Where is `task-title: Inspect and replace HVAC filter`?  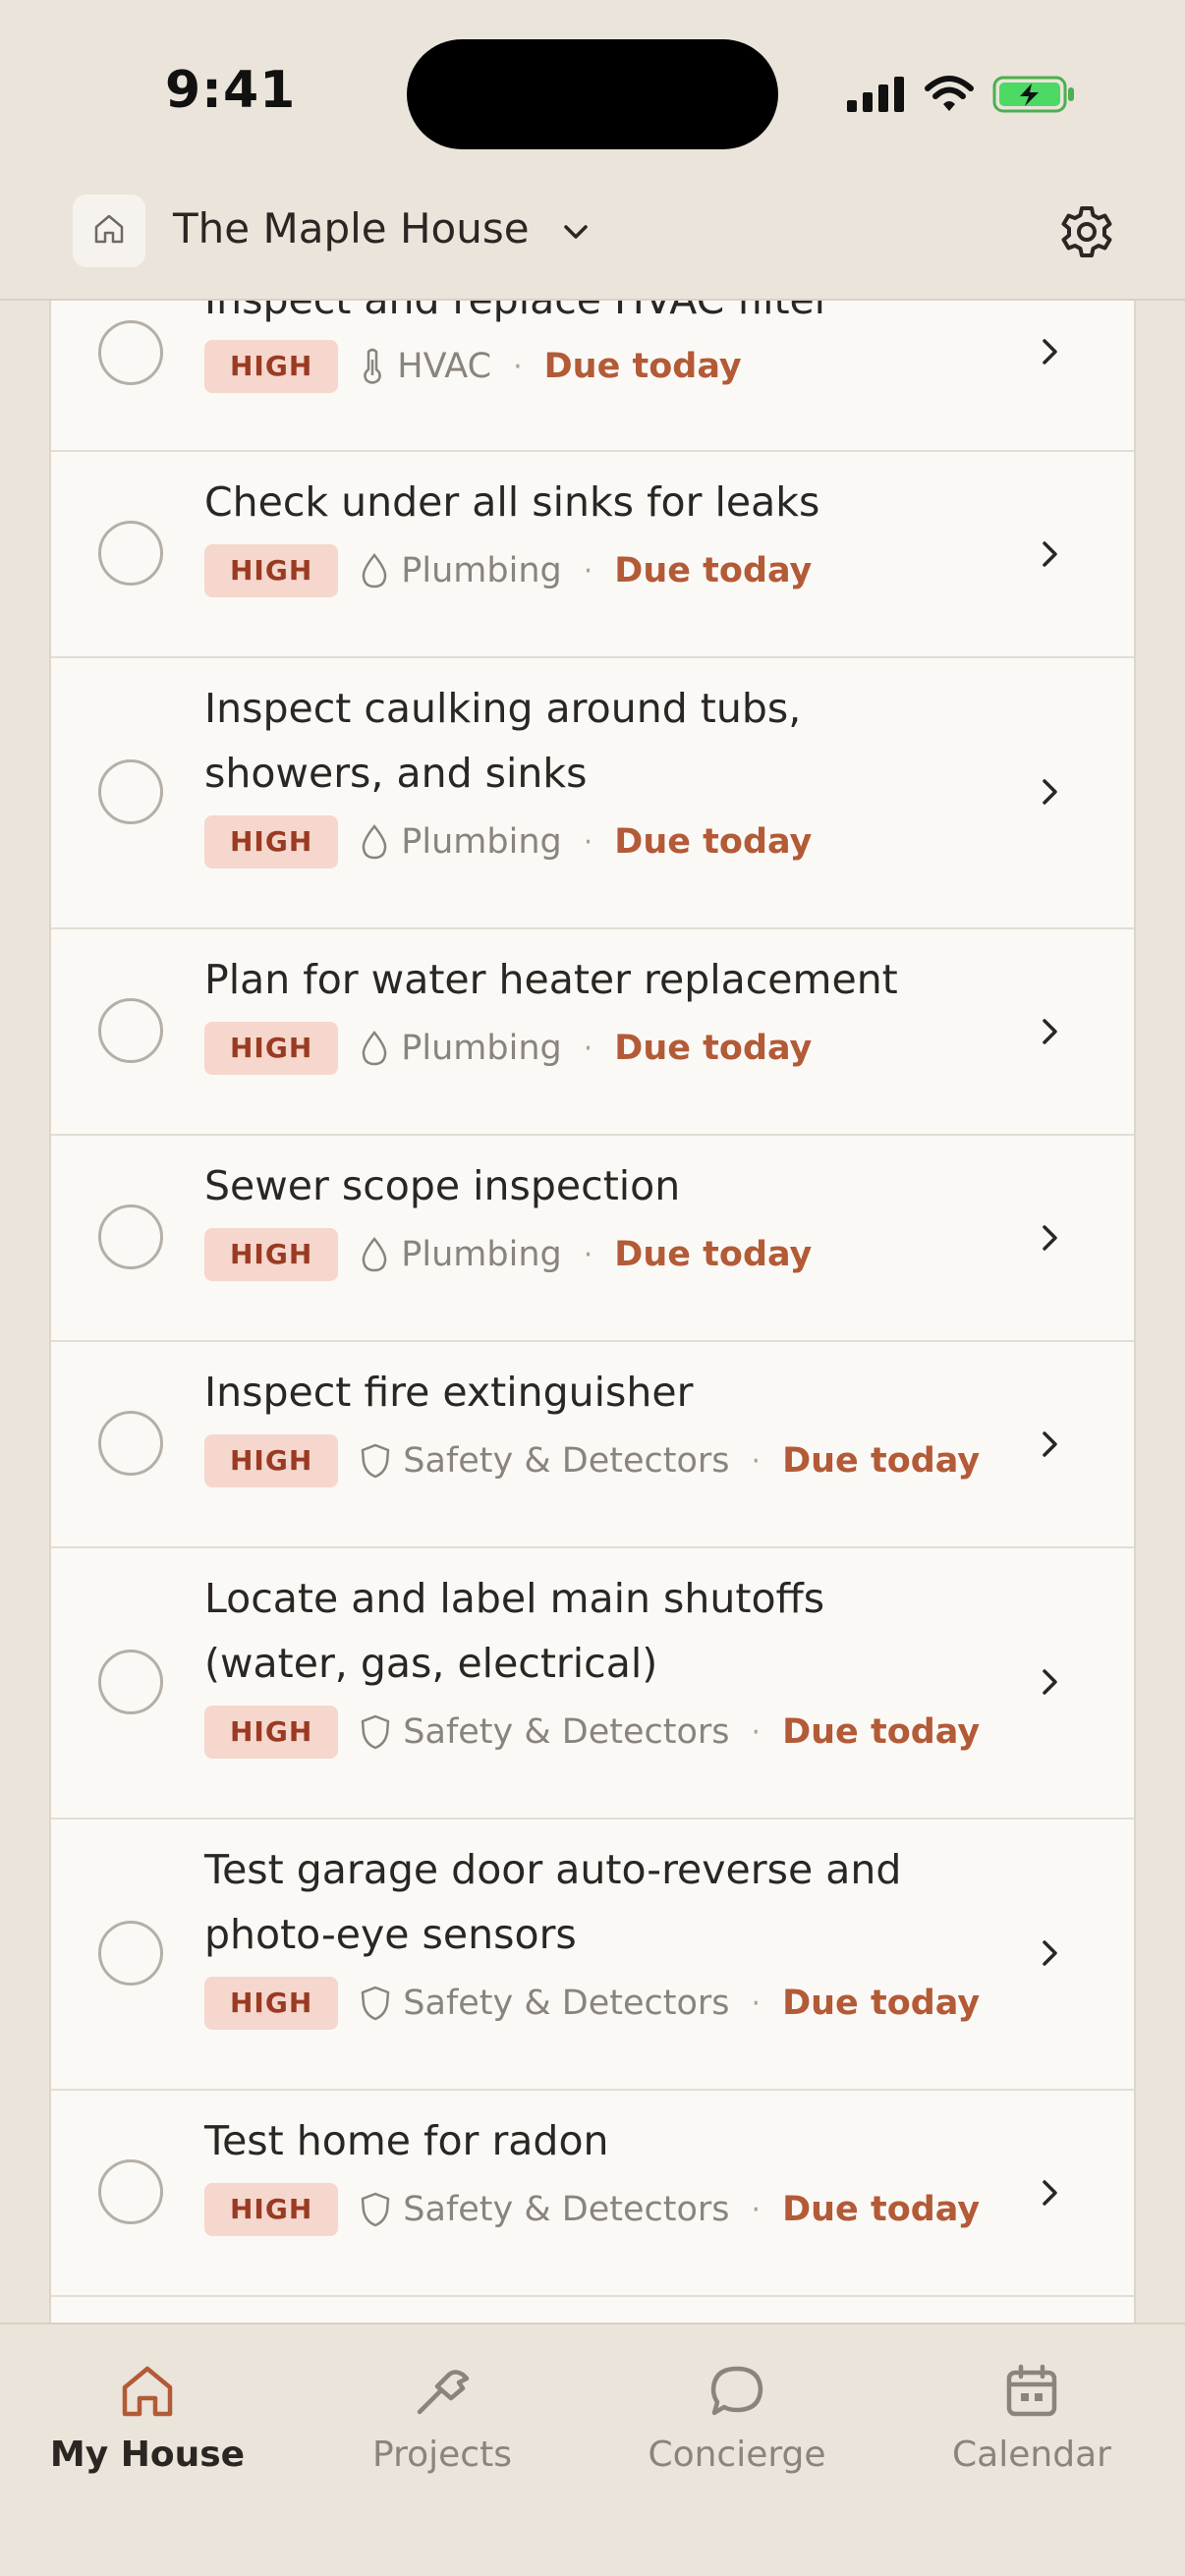 task-title: Inspect and replace HVAC filter is located at coordinates (577, 316).